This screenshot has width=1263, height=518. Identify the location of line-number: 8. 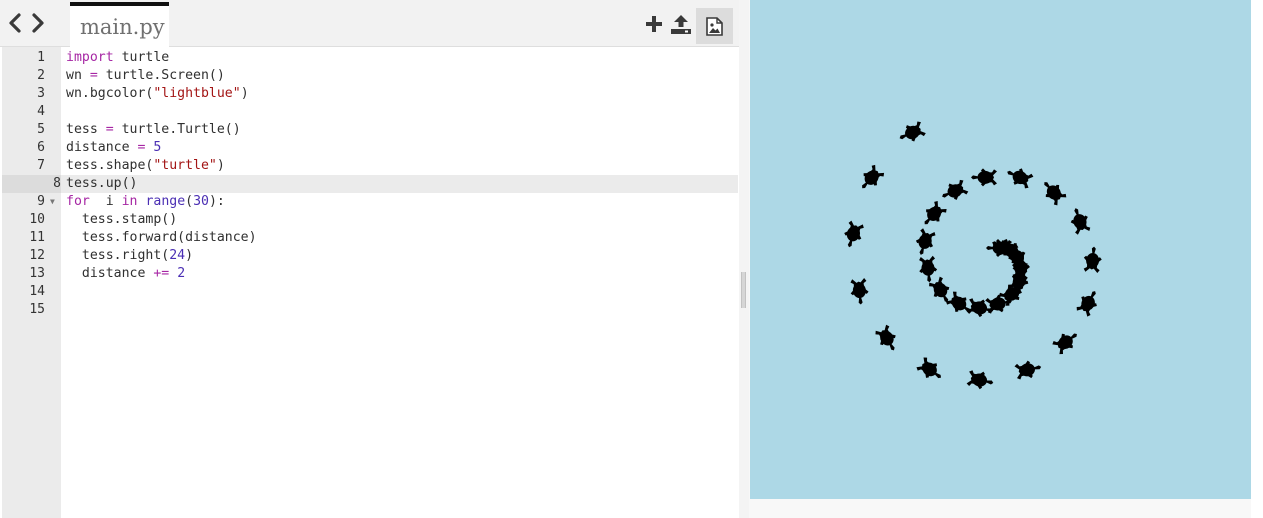
(31, 184).